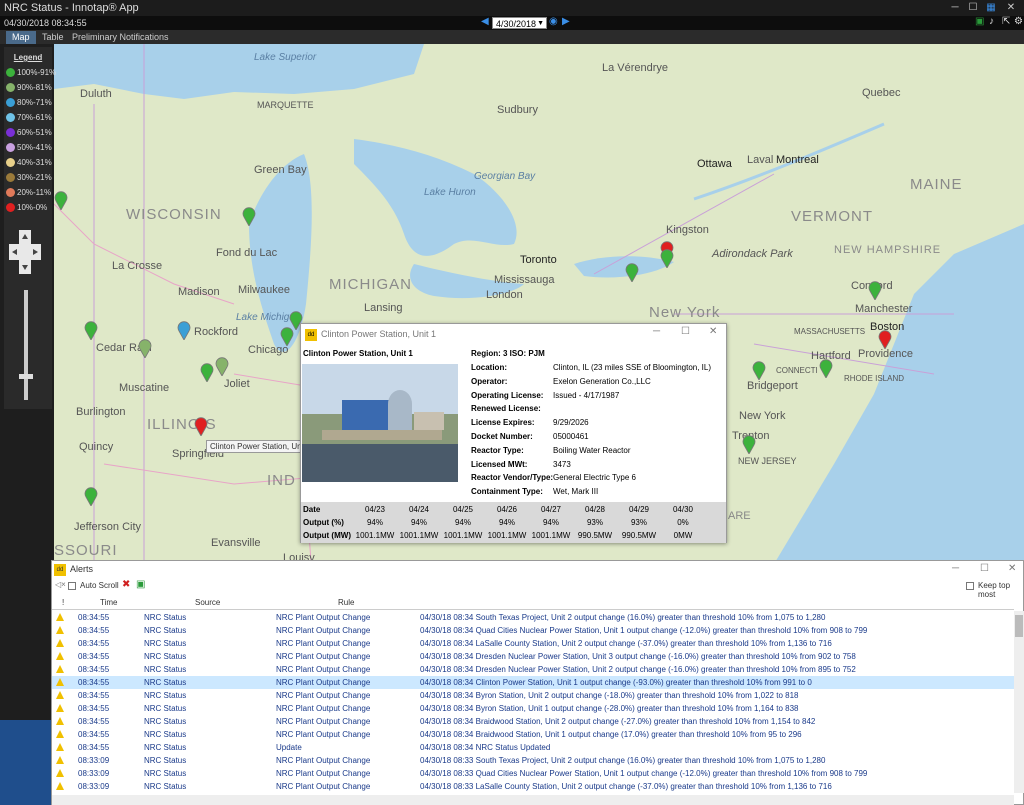  What do you see at coordinates (201, 426) in the screenshot?
I see `clinton-plant-pin` at bounding box center [201, 426].